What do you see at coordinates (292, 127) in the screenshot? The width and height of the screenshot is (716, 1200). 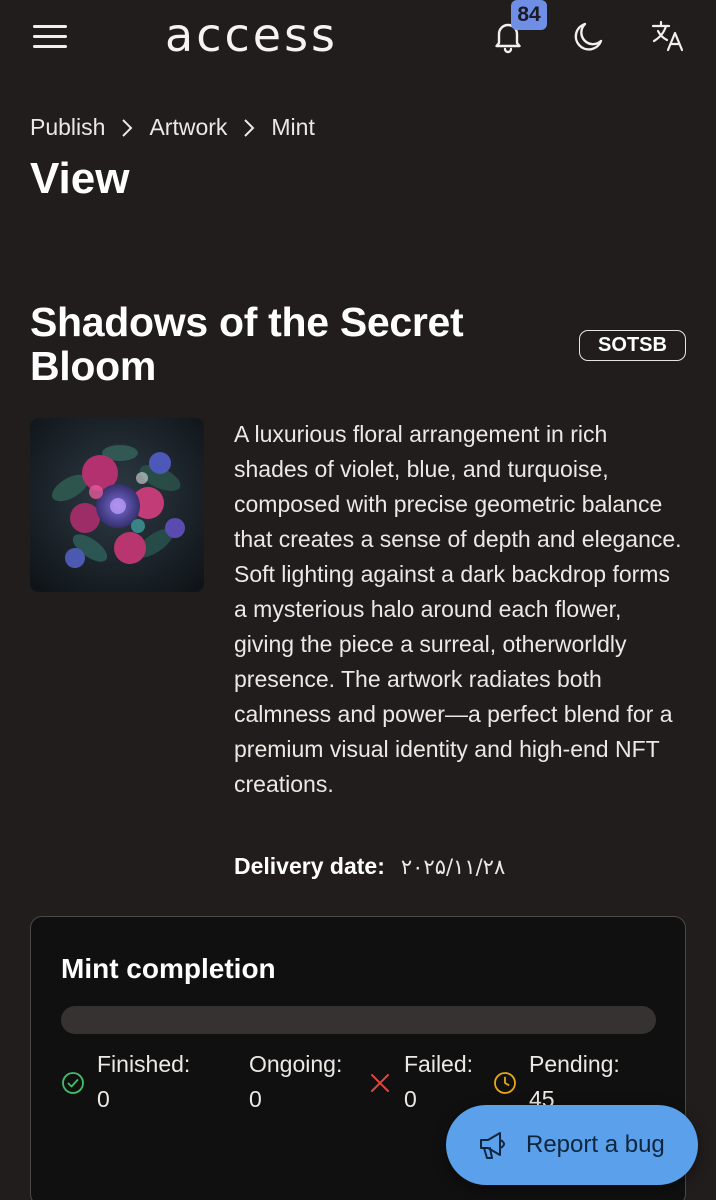 I see `breadcrumb-mint: Mint` at bounding box center [292, 127].